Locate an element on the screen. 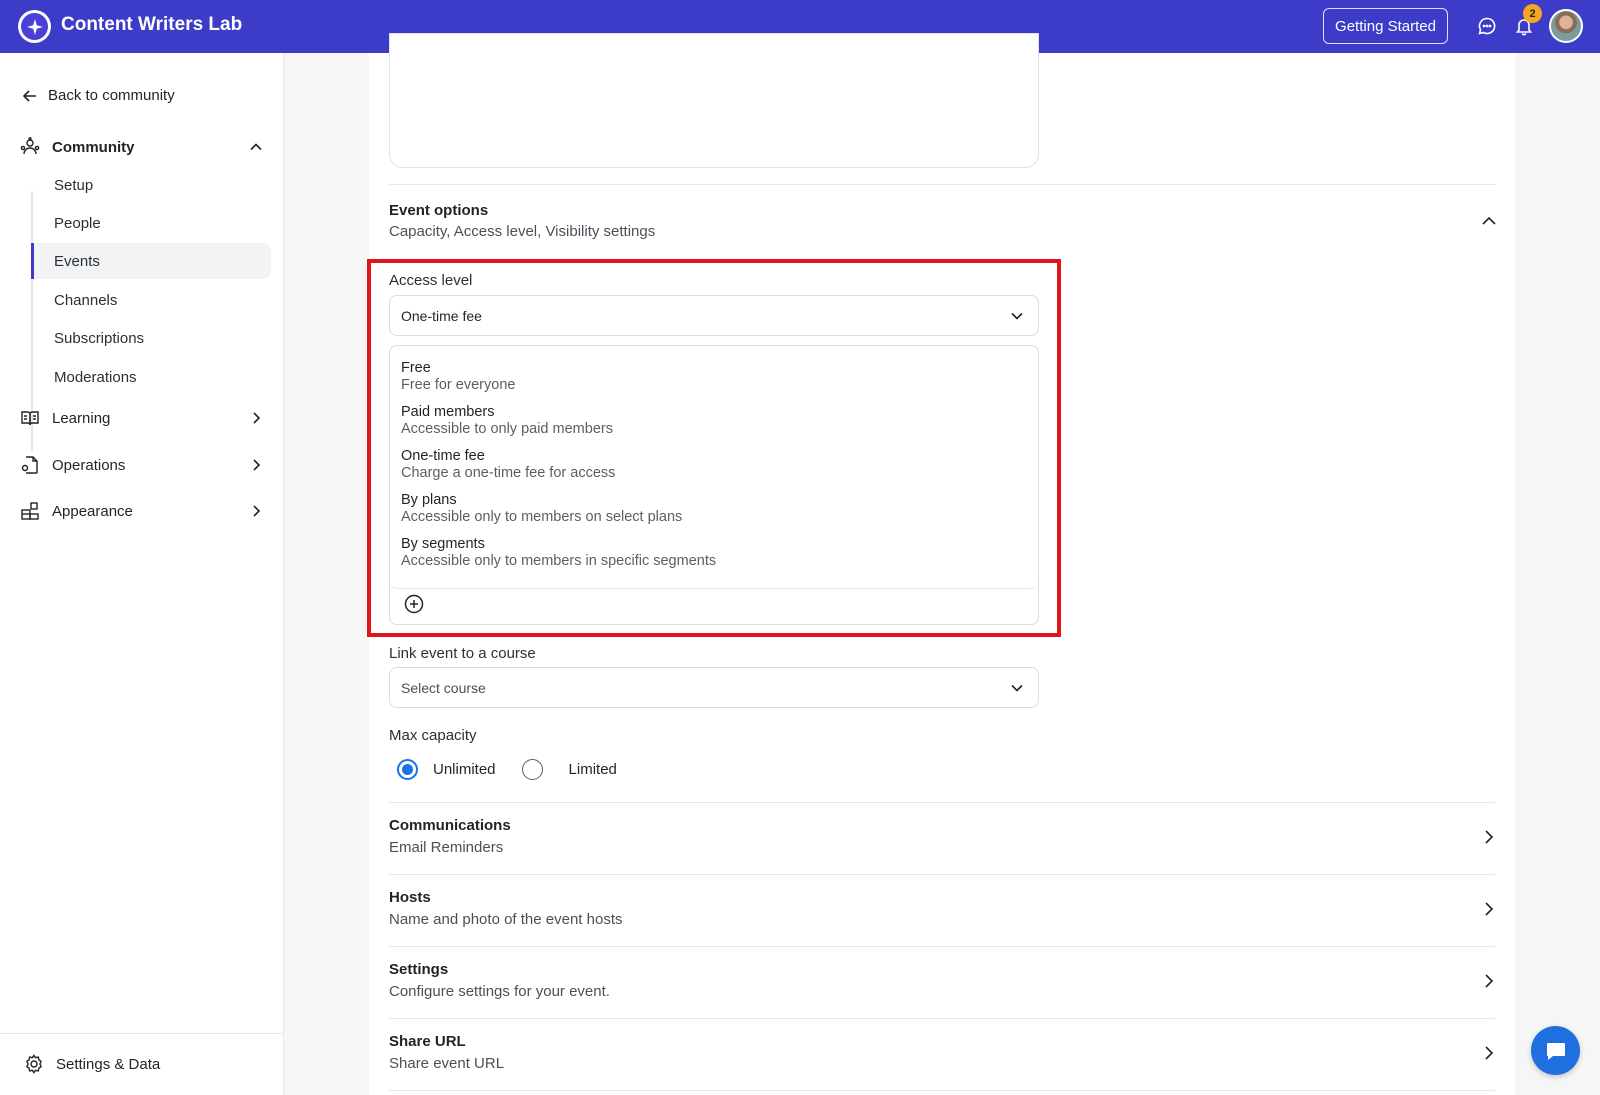 Image resolution: width=1600 pixels, height=1095 pixels. arrow-left-icon is located at coordinates (29, 95).